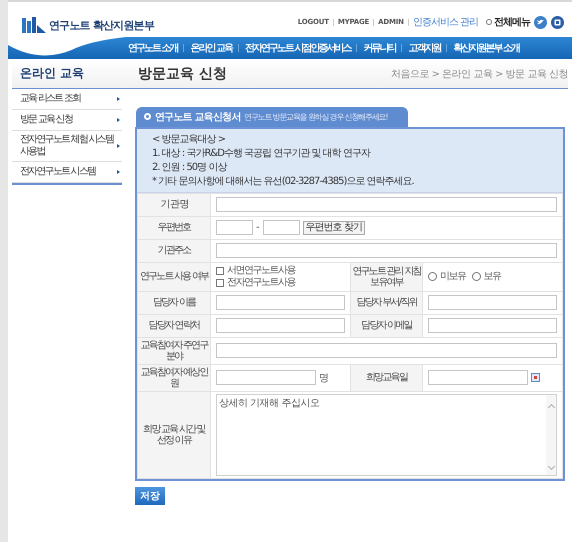 The height and width of the screenshot is (542, 572). What do you see at coordinates (424, 48) in the screenshot?
I see `nav-item: 고객지원` at bounding box center [424, 48].